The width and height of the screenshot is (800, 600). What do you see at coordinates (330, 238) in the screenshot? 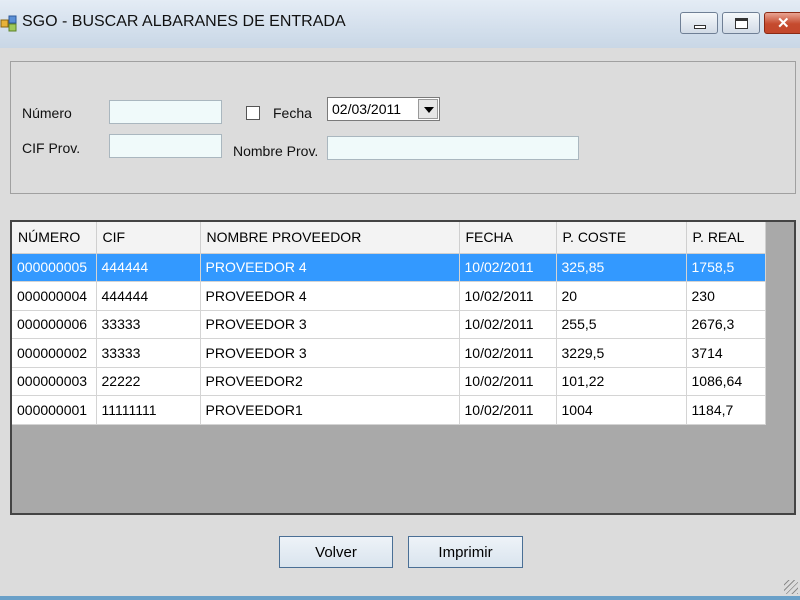
I see `column-header-nombre-proveedor: NOMBRE PROVEEDOR` at bounding box center [330, 238].